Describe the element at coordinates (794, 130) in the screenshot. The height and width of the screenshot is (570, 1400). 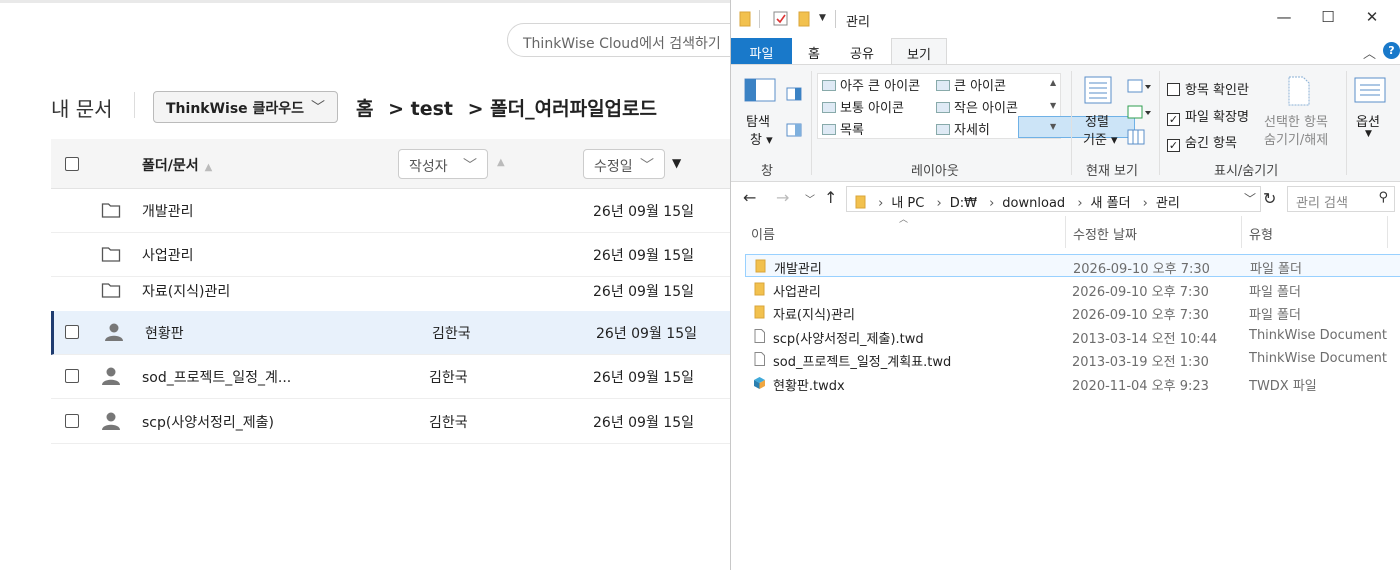
I see `details-pane-icon` at that location.